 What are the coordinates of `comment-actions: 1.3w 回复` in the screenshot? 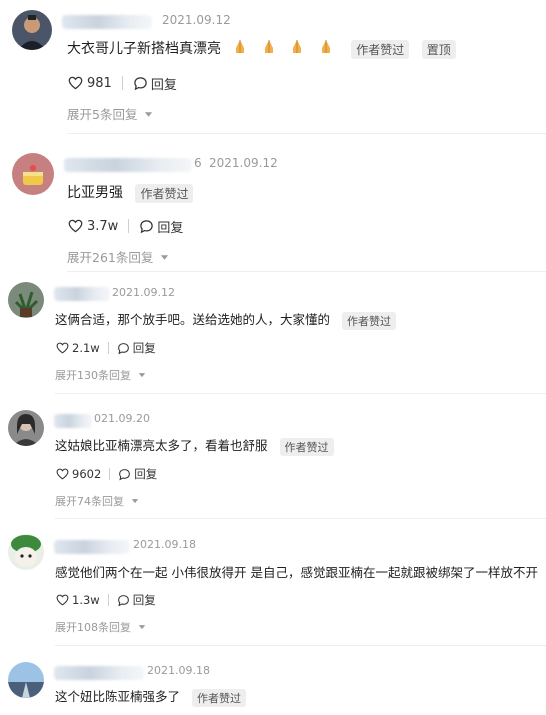 It's located at (106, 600).